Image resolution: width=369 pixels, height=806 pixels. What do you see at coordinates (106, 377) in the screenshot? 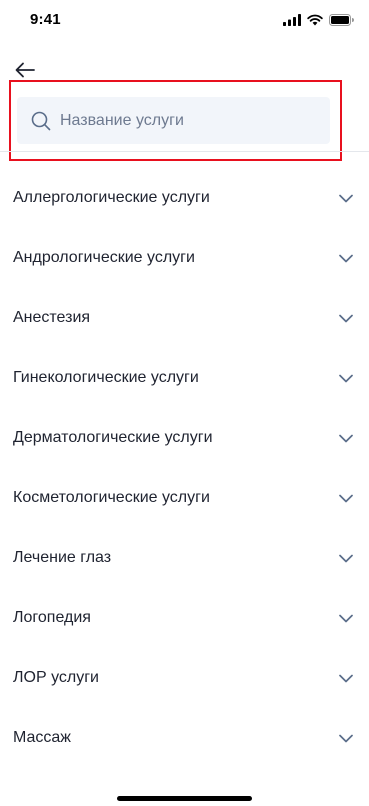
I see `list-item-label: Гинекологические услуги` at bounding box center [106, 377].